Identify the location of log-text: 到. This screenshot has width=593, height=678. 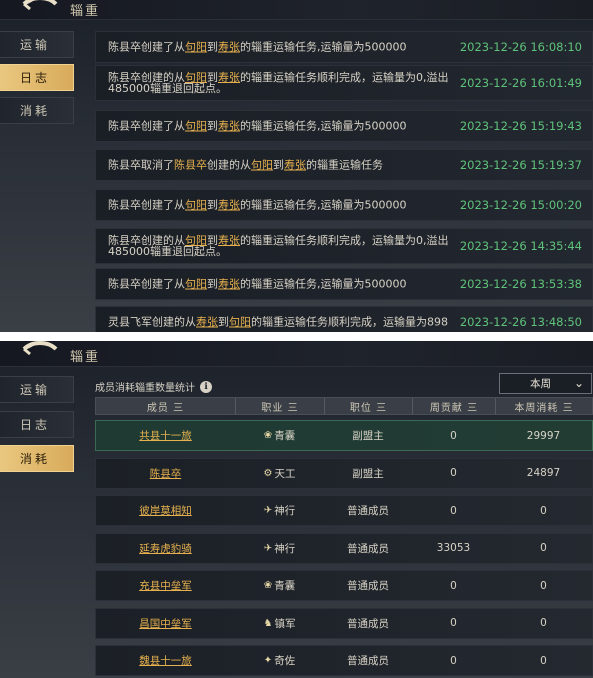
(223, 322).